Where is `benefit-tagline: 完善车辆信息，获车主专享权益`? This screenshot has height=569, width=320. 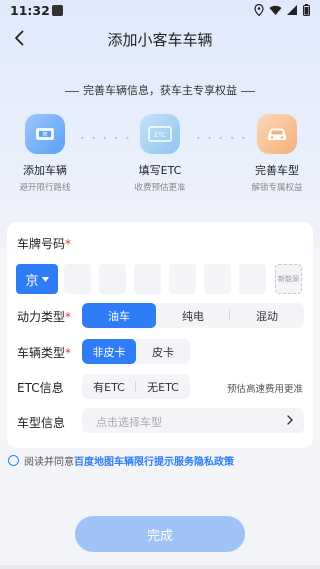 benefit-tagline: 完善车辆信息，获车主专享权益 is located at coordinates (160, 90).